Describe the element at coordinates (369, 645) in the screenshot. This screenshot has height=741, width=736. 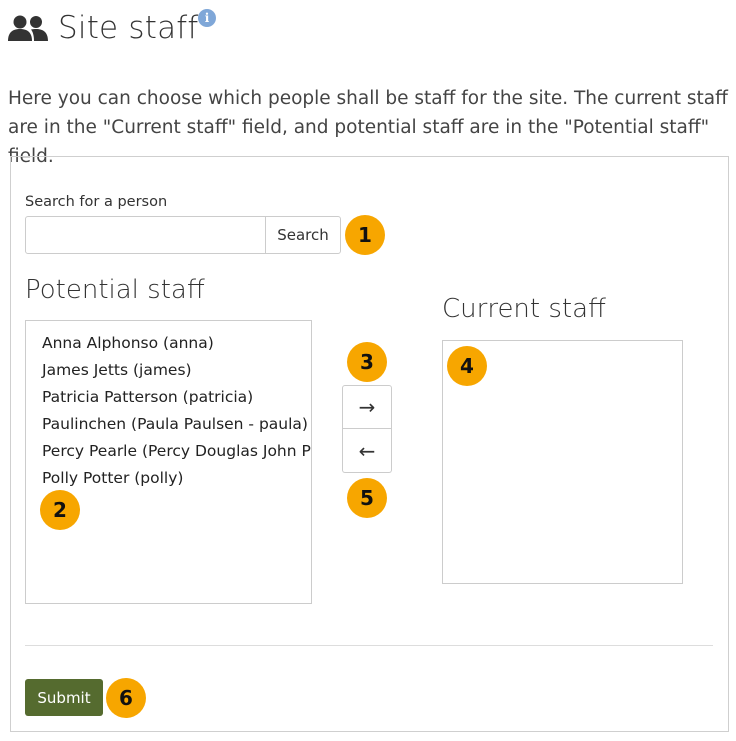
I see `divider` at that location.